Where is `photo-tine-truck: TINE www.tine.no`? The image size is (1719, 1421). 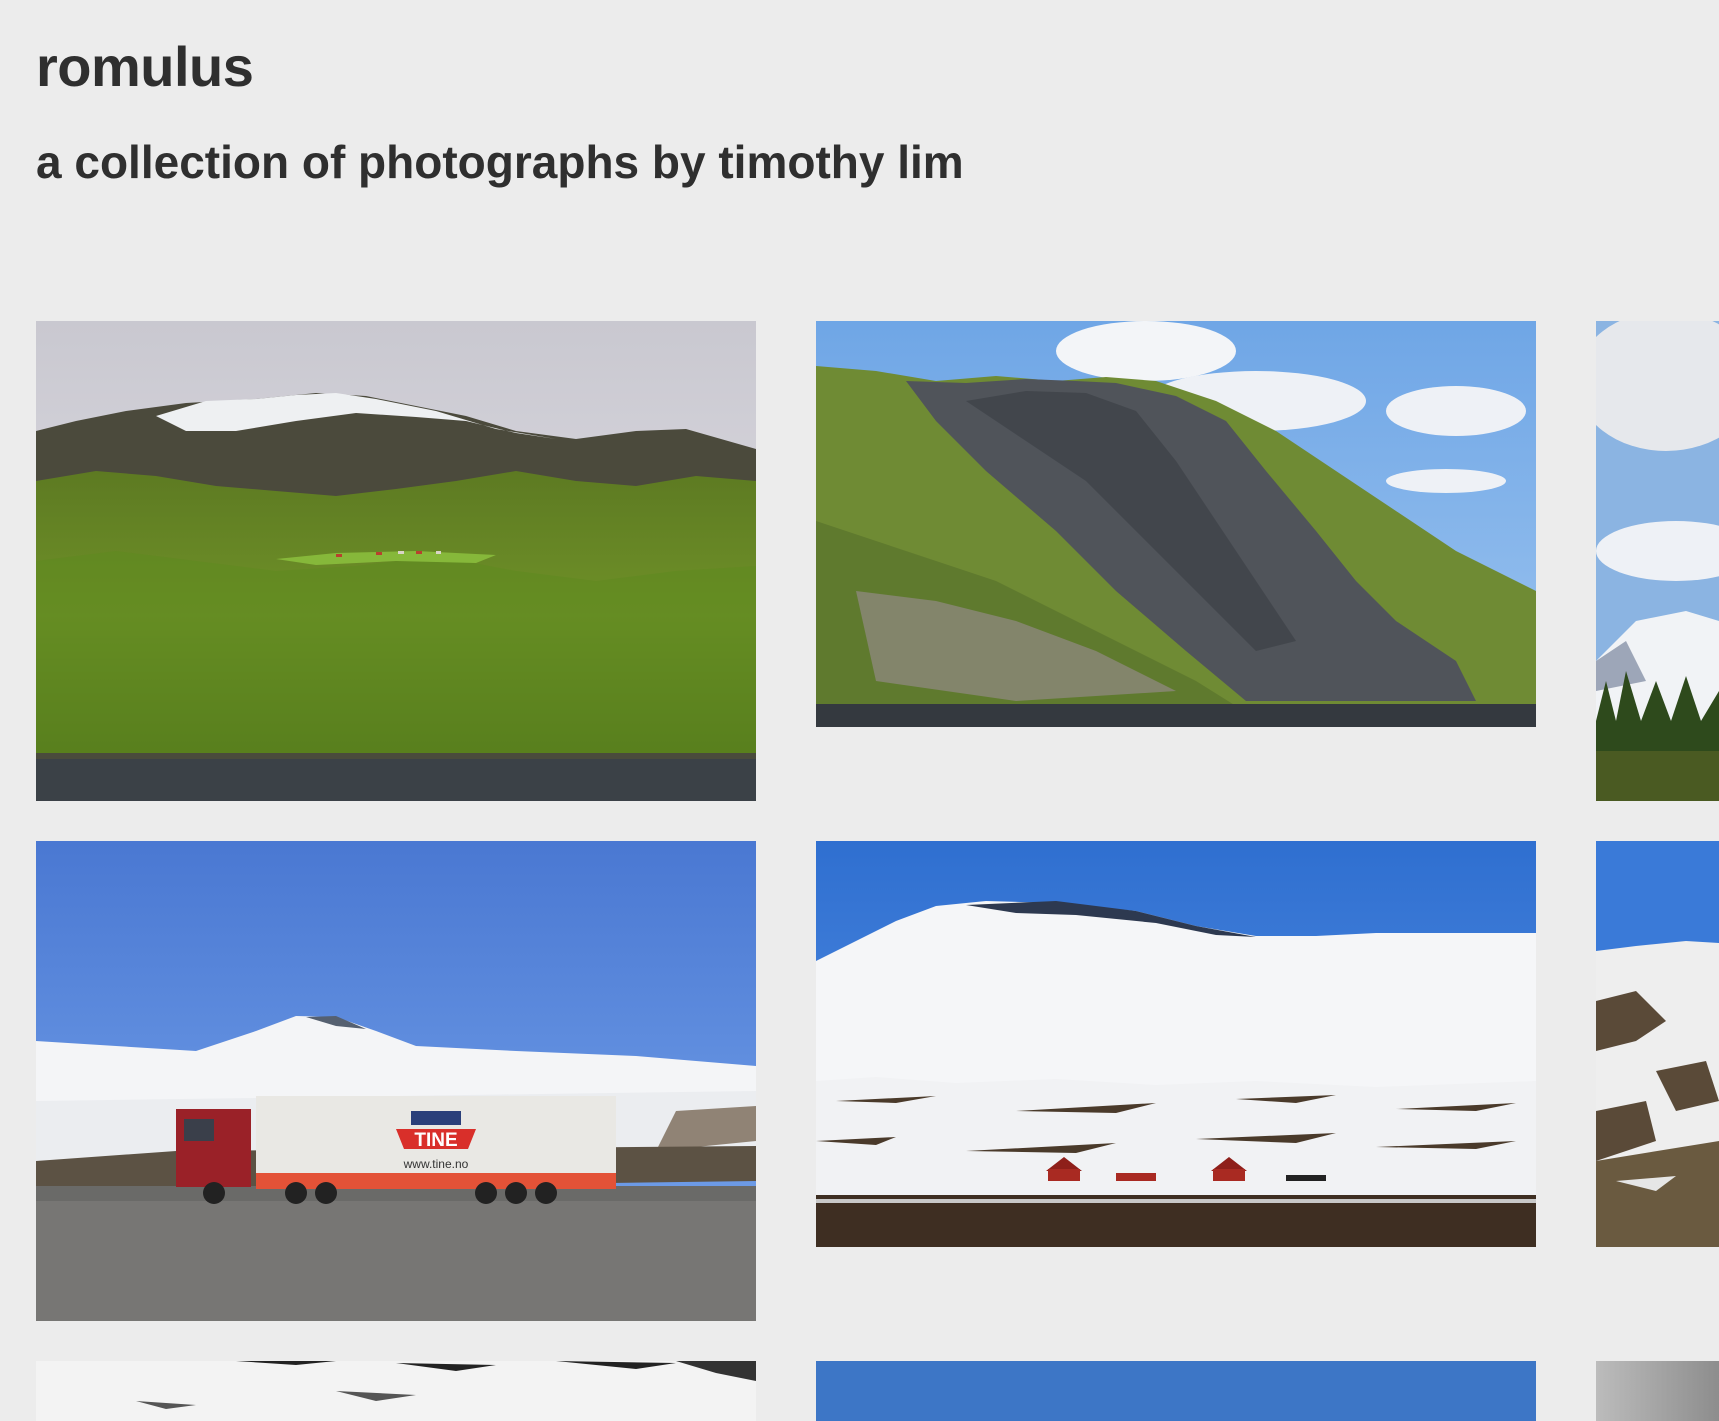
photo-tine-truck: TINE www.tine.no is located at coordinates (396, 1081).